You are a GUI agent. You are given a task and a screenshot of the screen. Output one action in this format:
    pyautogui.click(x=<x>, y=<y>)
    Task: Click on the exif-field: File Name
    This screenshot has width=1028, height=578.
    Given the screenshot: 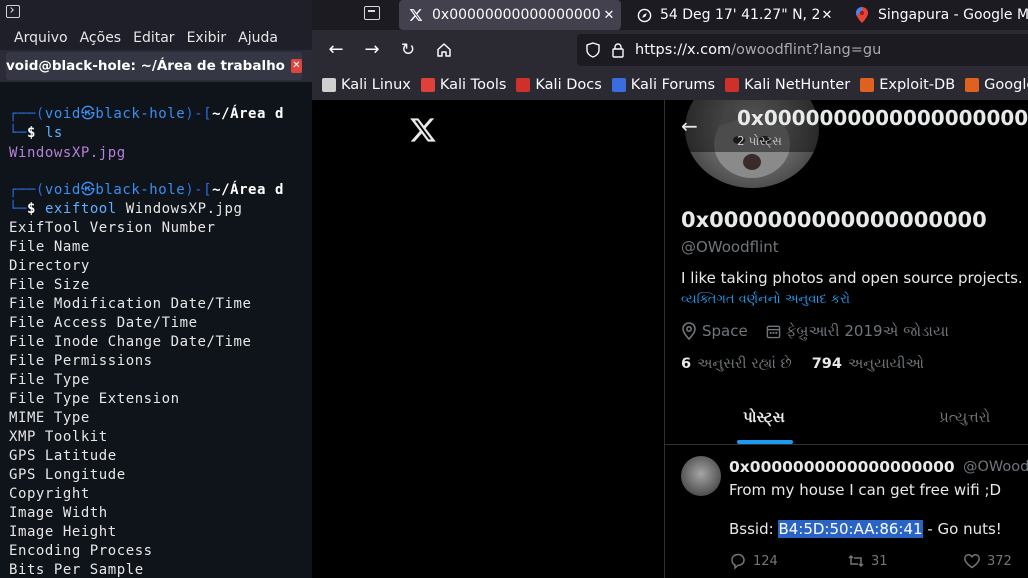 What is the action you would take?
    pyautogui.click(x=49, y=247)
    